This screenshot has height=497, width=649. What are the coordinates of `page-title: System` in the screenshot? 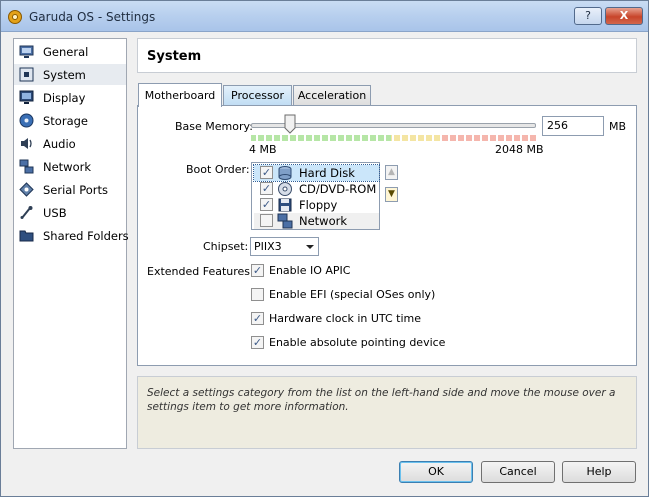 It's located at (174, 56).